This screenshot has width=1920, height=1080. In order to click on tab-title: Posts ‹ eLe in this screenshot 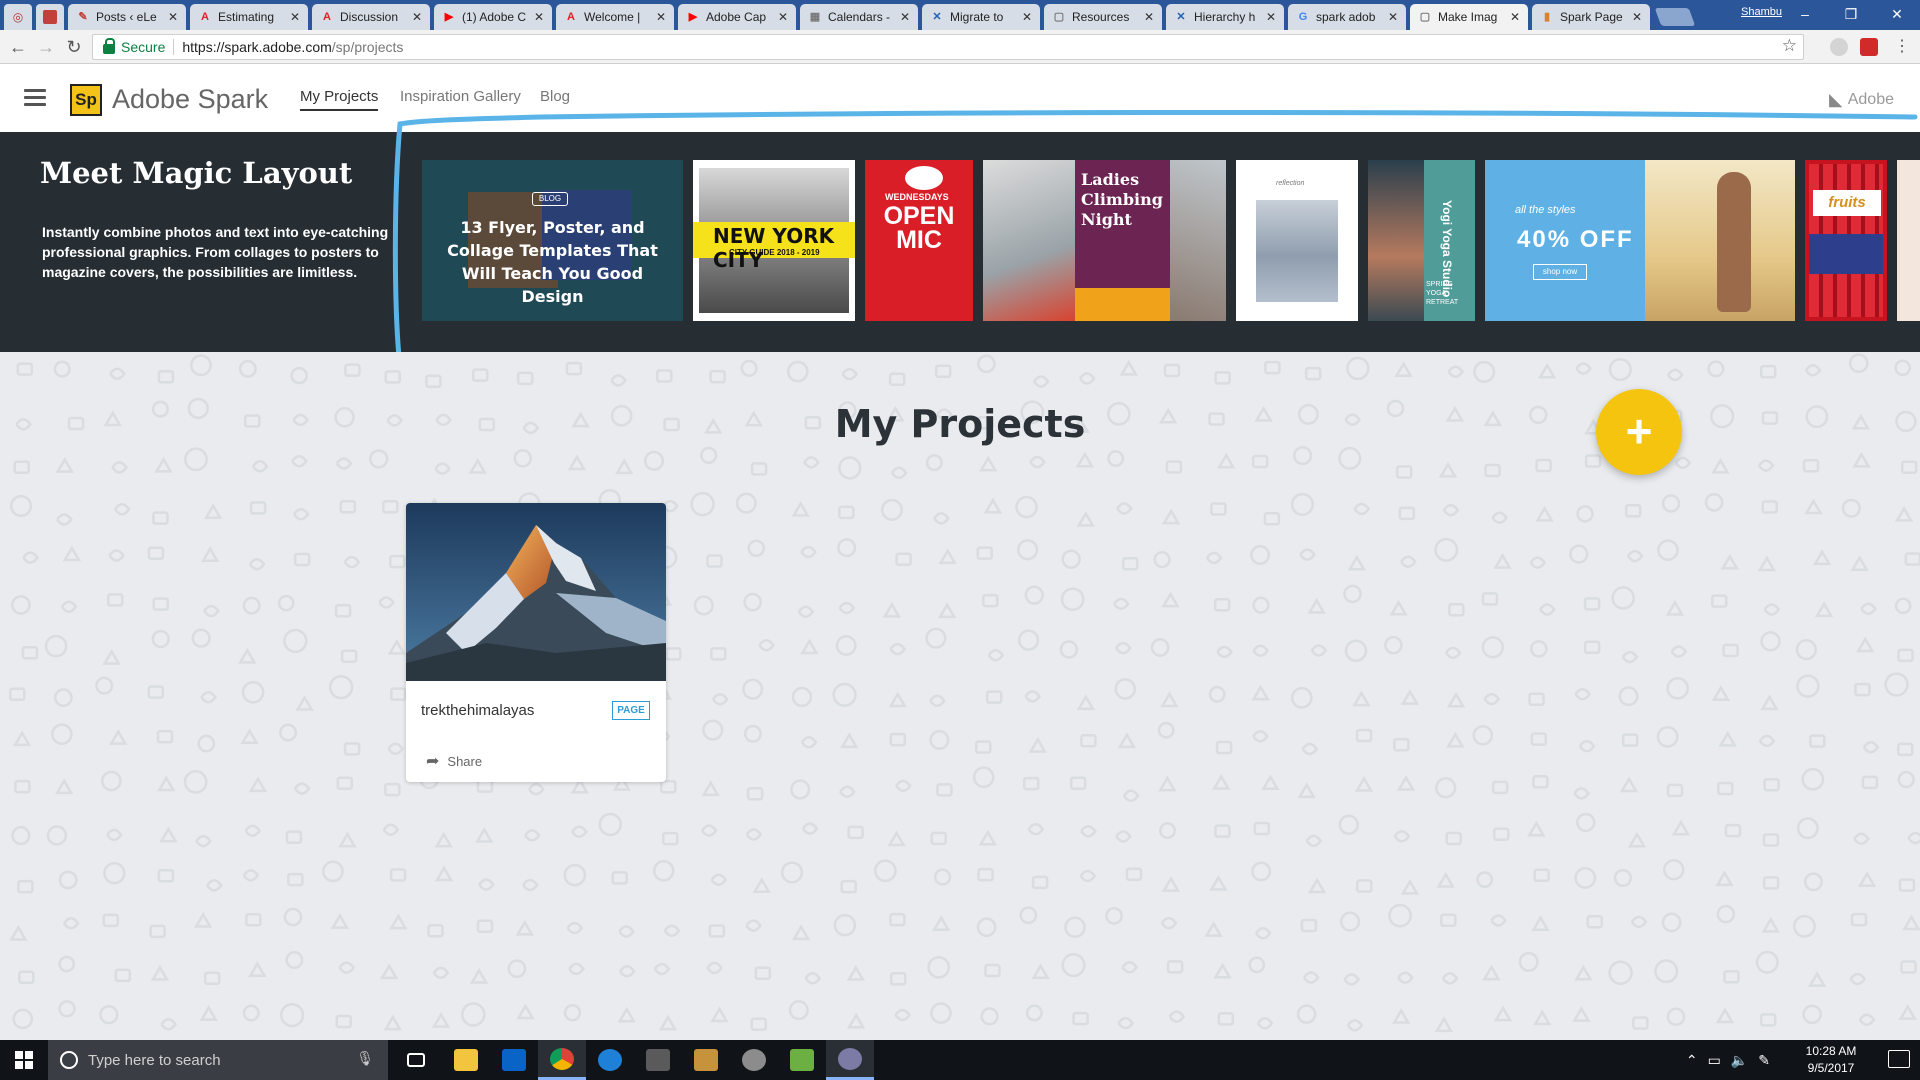, I will do `click(126, 17)`.